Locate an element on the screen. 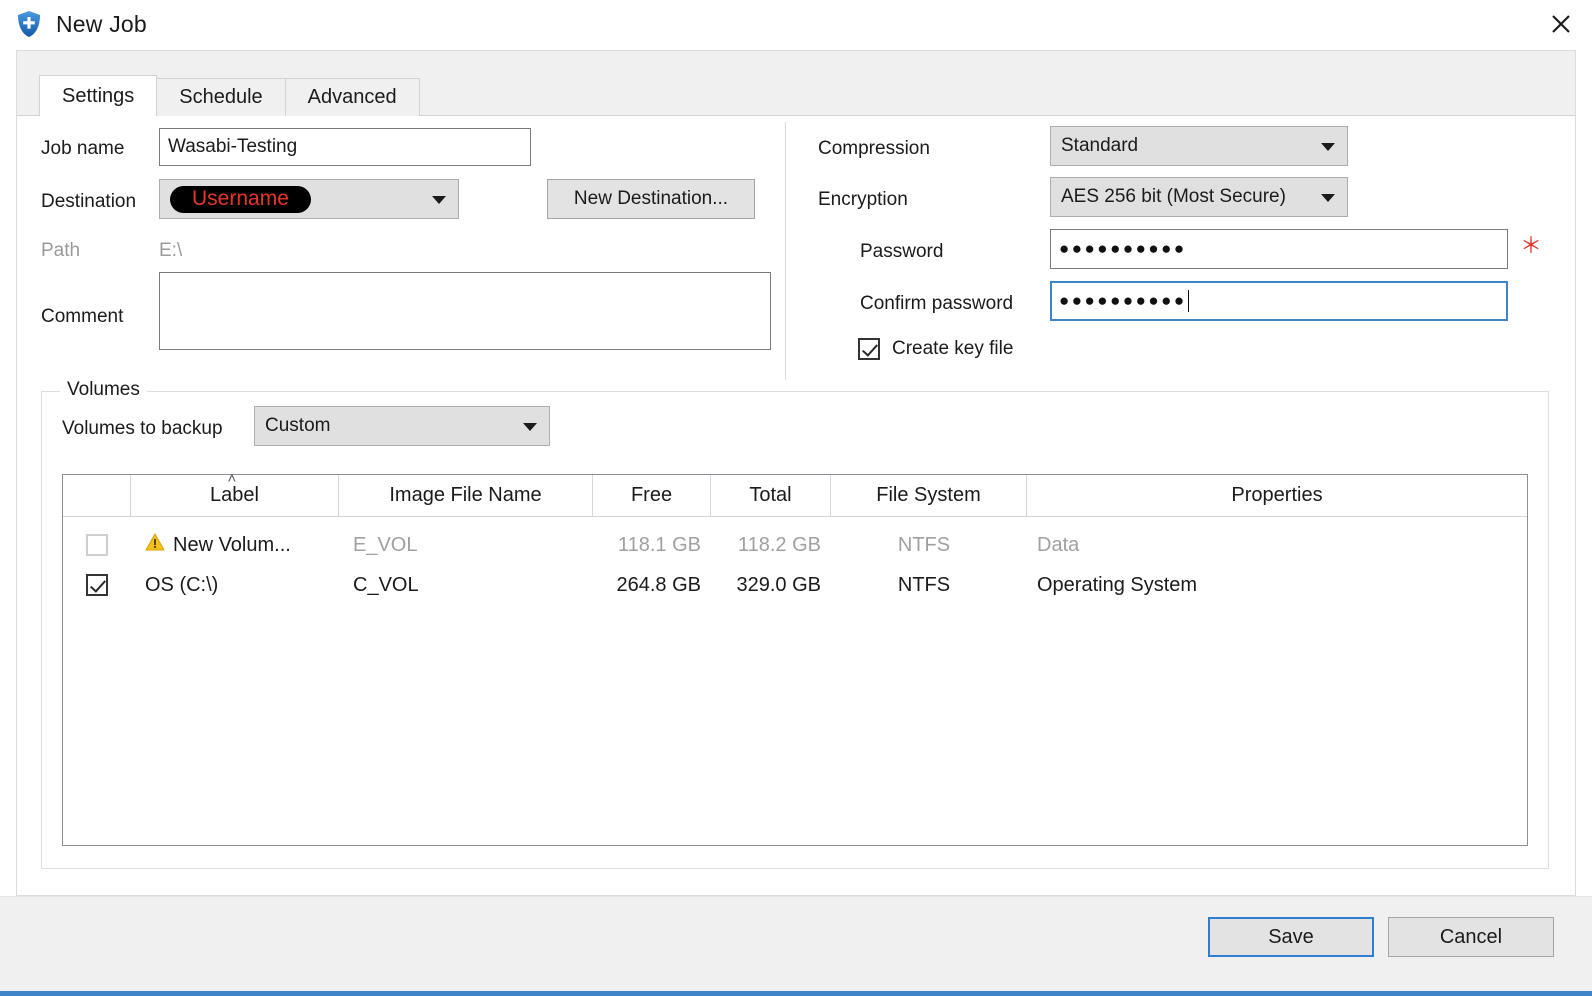 Image resolution: width=1592 pixels, height=996 pixels. volumes-to-backup-value: Custom is located at coordinates (298, 425).